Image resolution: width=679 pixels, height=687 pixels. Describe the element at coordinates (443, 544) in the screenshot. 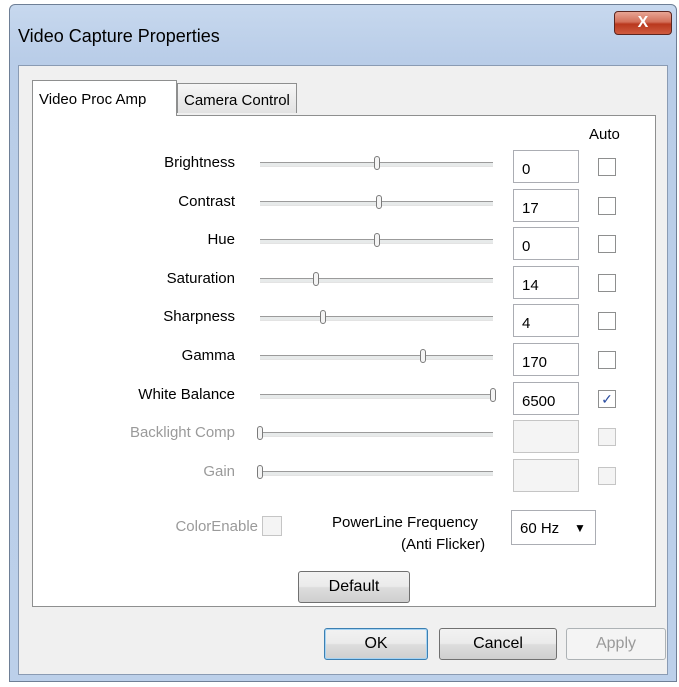

I see `powerline-sublabel: (Anti Flicker)` at that location.